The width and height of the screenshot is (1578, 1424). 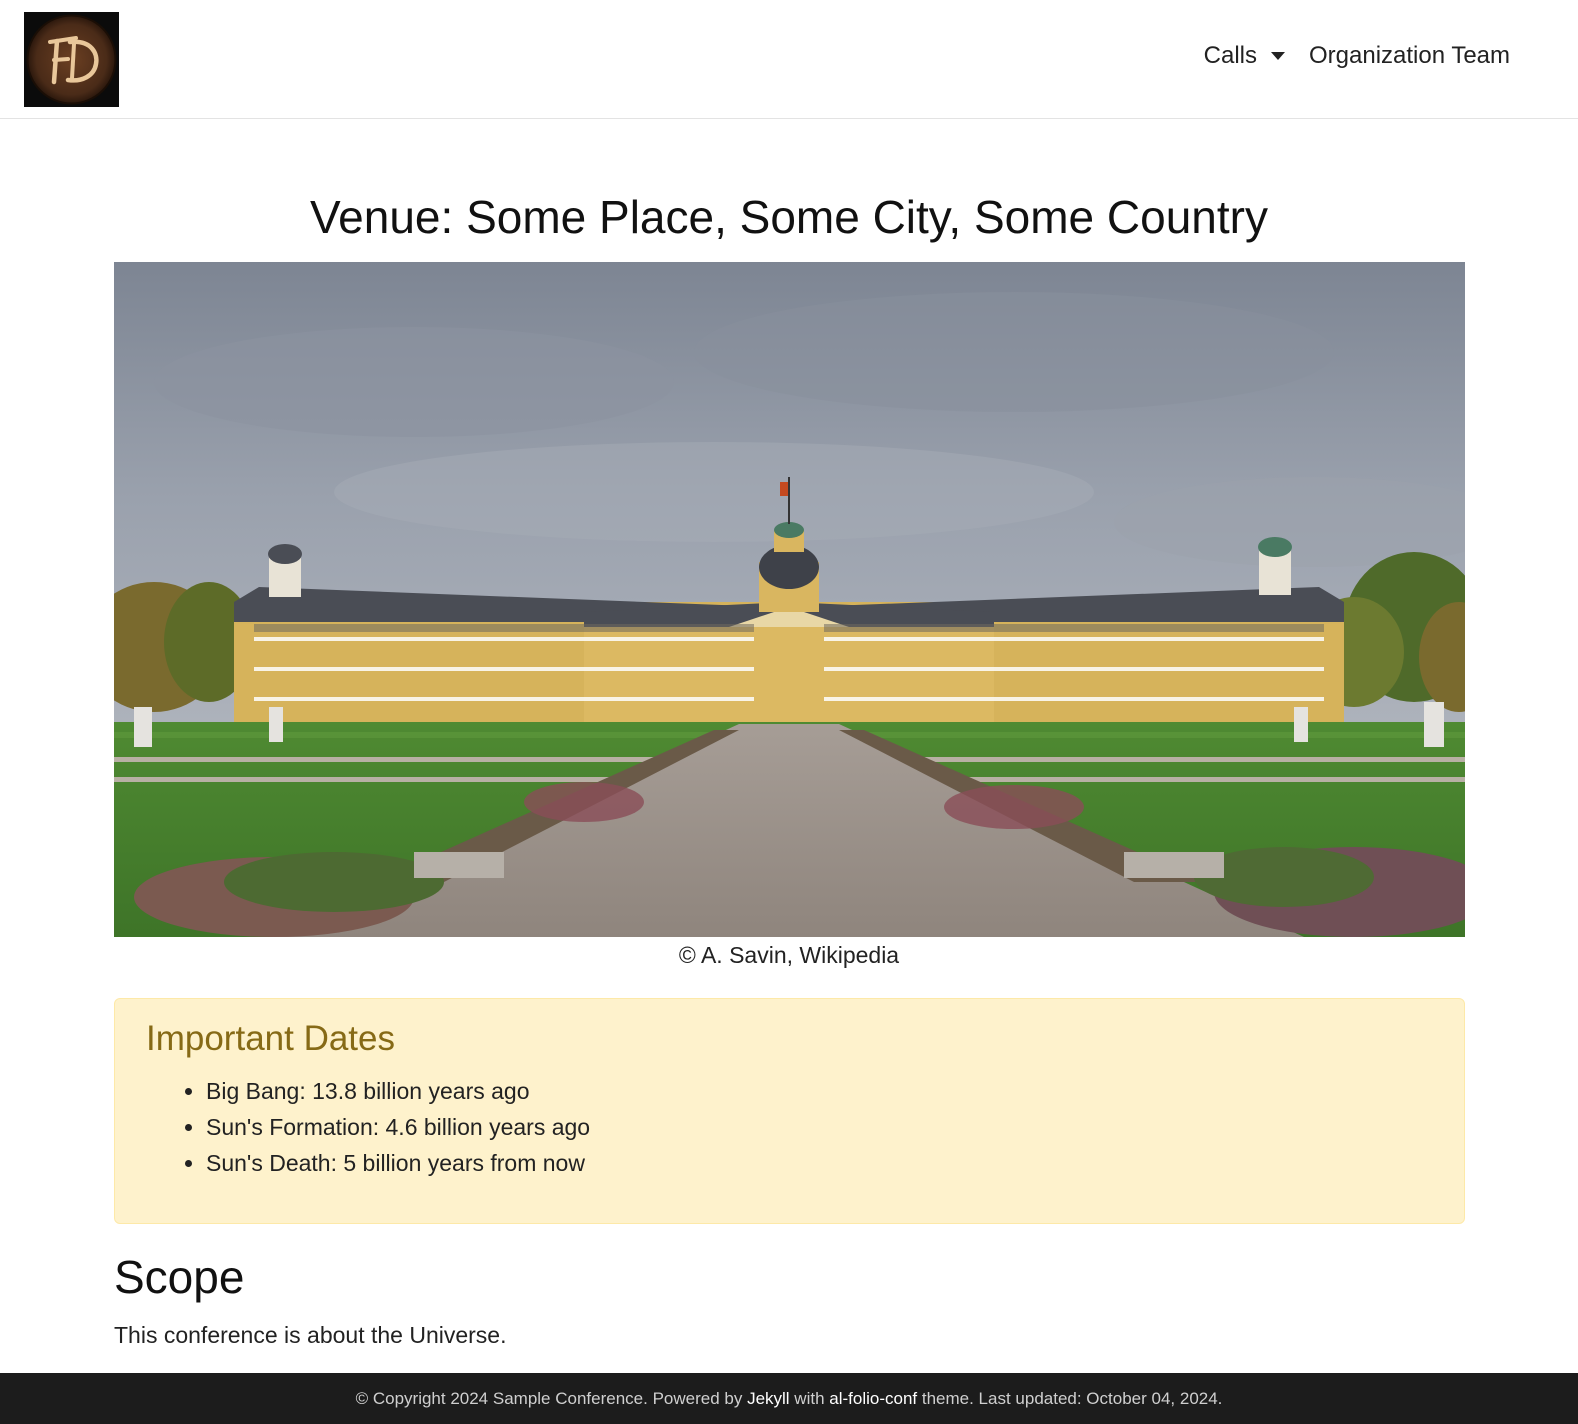 What do you see at coordinates (873, 1398) in the screenshot?
I see `footer-theme-link: al-folio-conf` at bounding box center [873, 1398].